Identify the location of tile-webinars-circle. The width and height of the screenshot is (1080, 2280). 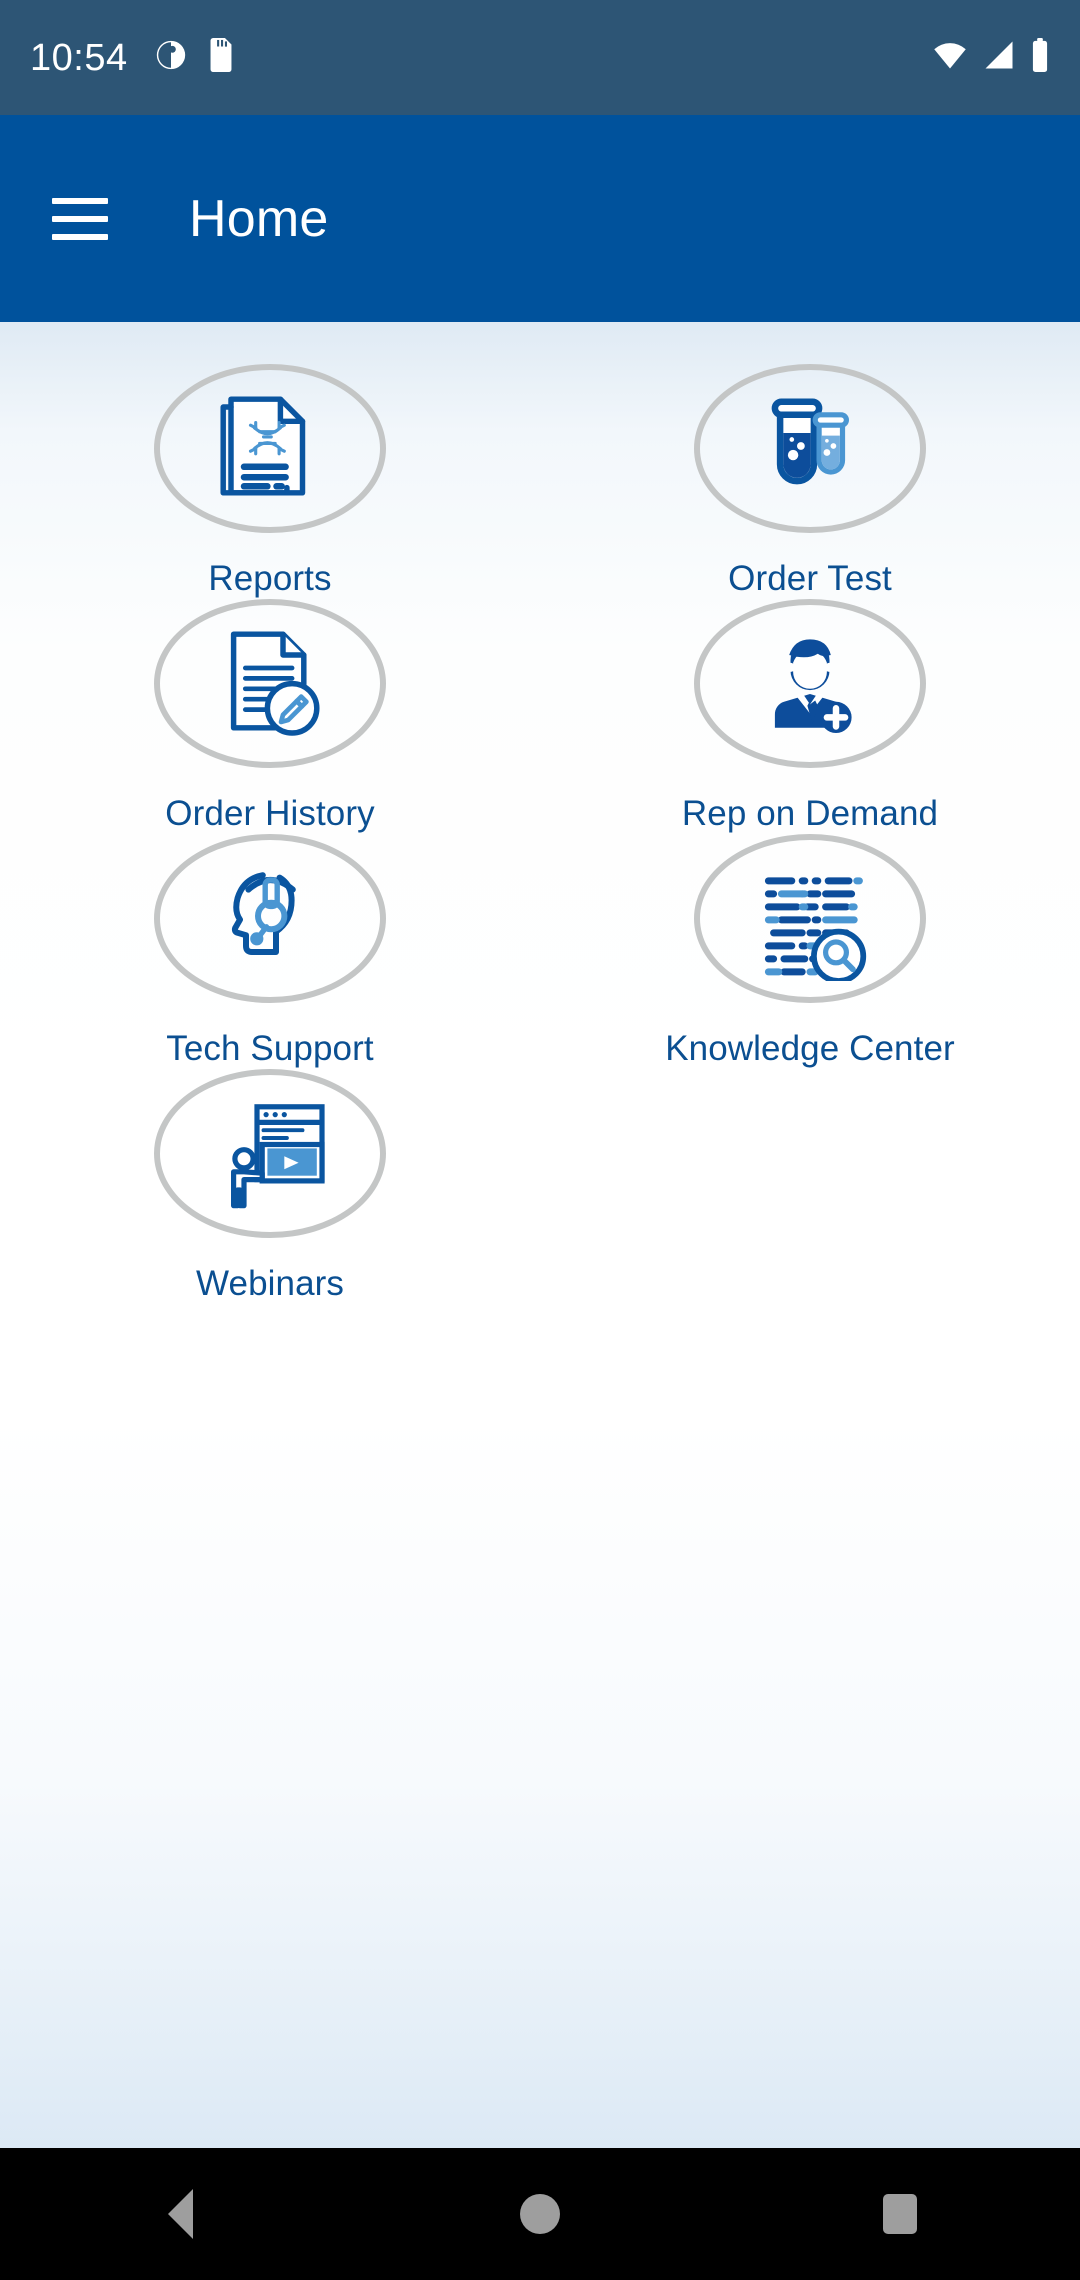
(270, 1153).